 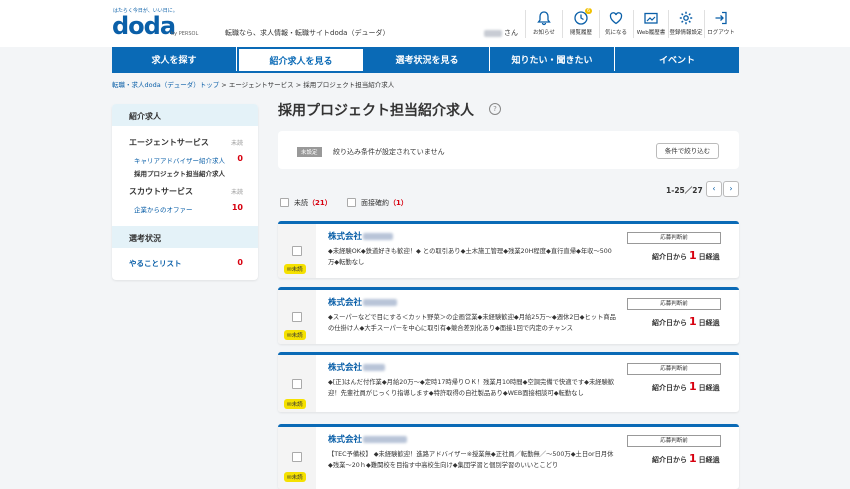 I want to click on interview-filter-label: 面接確約（1）, so click(x=384, y=203).